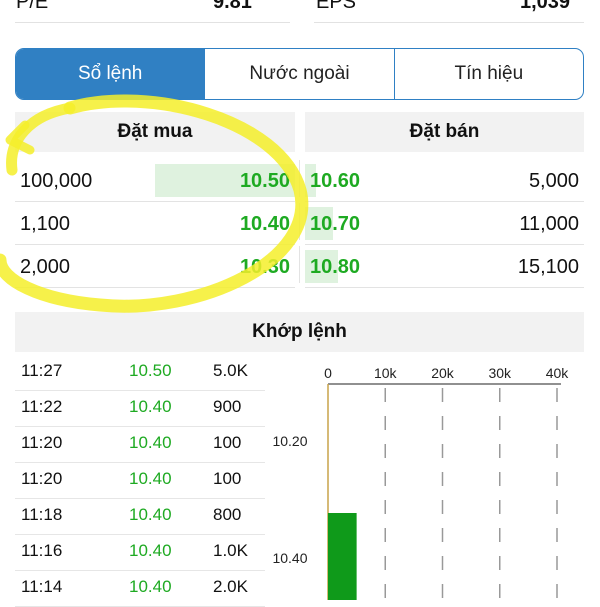  I want to click on stats-divider-left, so click(152, 22).